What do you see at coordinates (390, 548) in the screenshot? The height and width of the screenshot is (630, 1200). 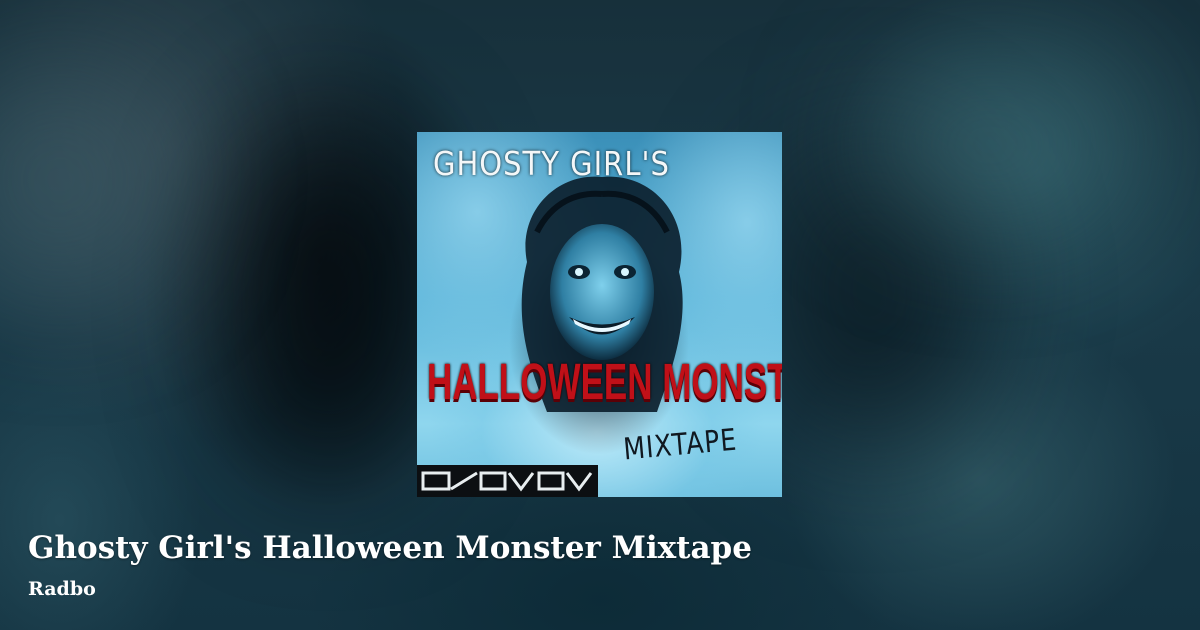 I see `track-title: Ghosty Girl's Halloween Monster Mixtape` at bounding box center [390, 548].